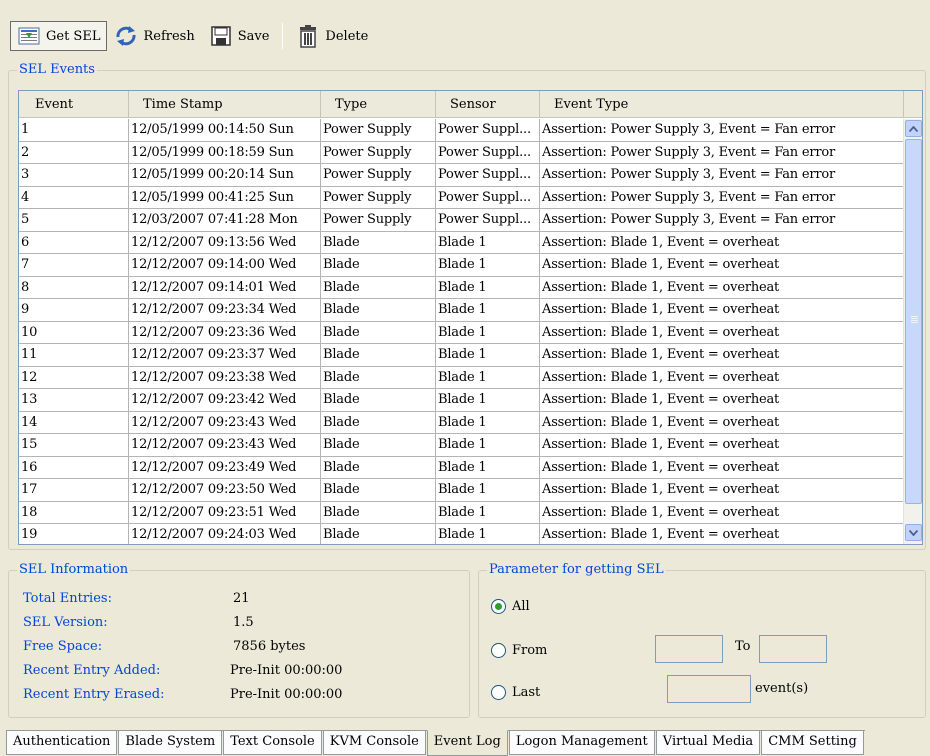 The height and width of the screenshot is (756, 930). Describe the element at coordinates (812, 743) in the screenshot. I see `tab-cmm-setting: CMM Setting` at that location.